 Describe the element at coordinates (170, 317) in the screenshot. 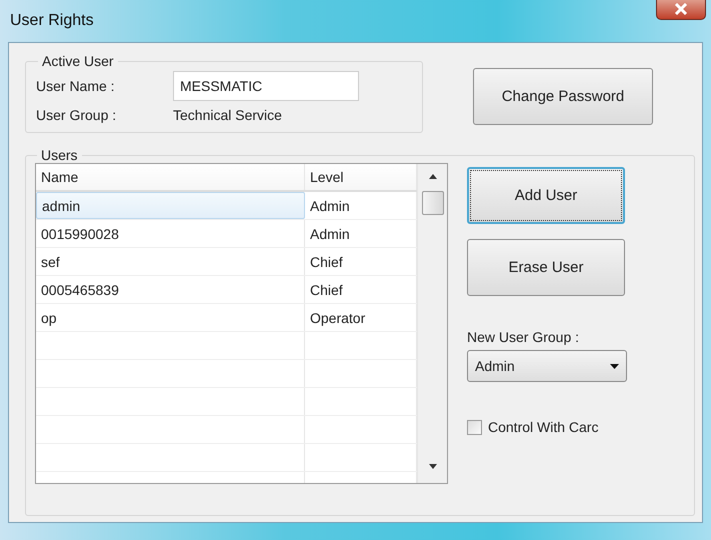

I see `table-cell: op` at that location.